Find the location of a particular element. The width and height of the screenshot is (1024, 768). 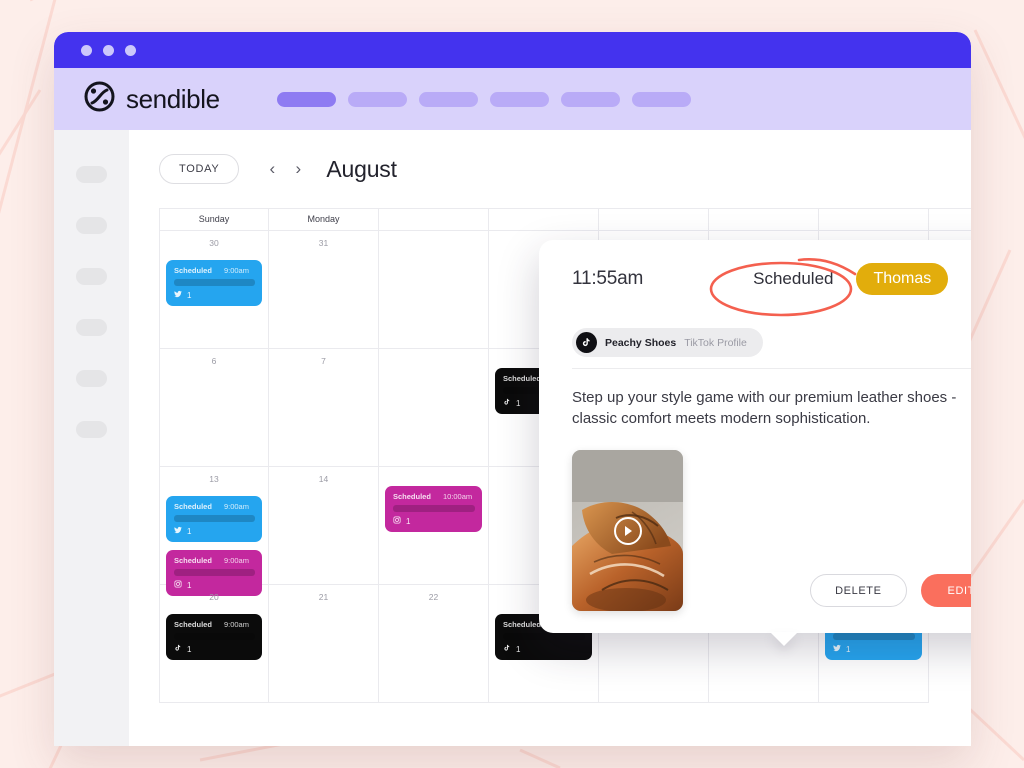

modal-header: 11:55am Scheduled Thomas ✕ is located at coordinates (755, 278).